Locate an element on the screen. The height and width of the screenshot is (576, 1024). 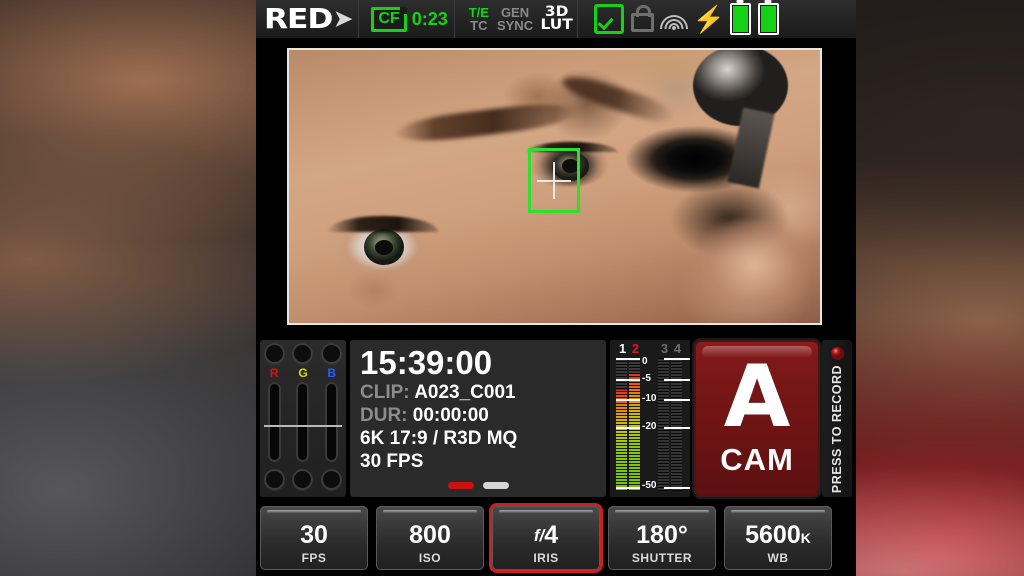
setting-value: 5600K is located at coordinates (778, 535).